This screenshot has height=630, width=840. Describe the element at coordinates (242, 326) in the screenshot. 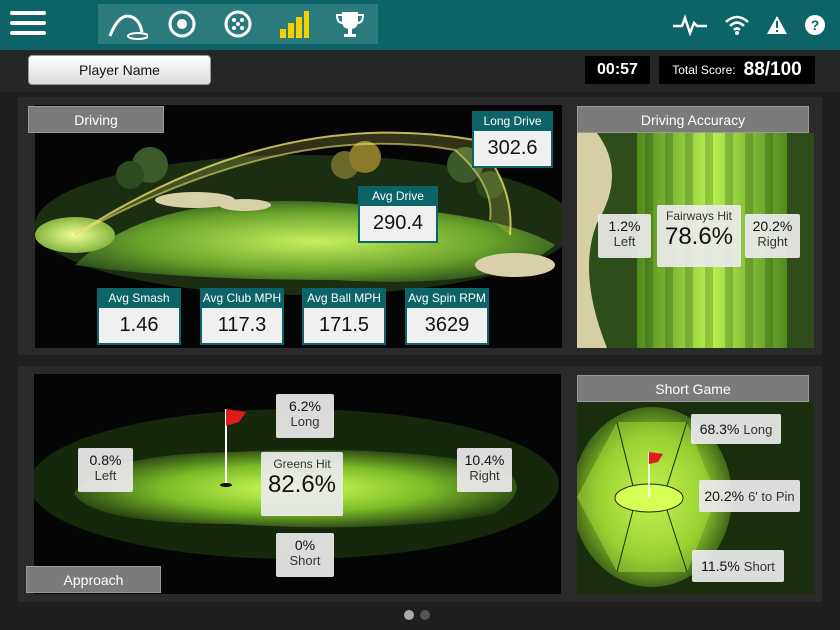

I see `avg-club-mph-value: 117.3` at that location.